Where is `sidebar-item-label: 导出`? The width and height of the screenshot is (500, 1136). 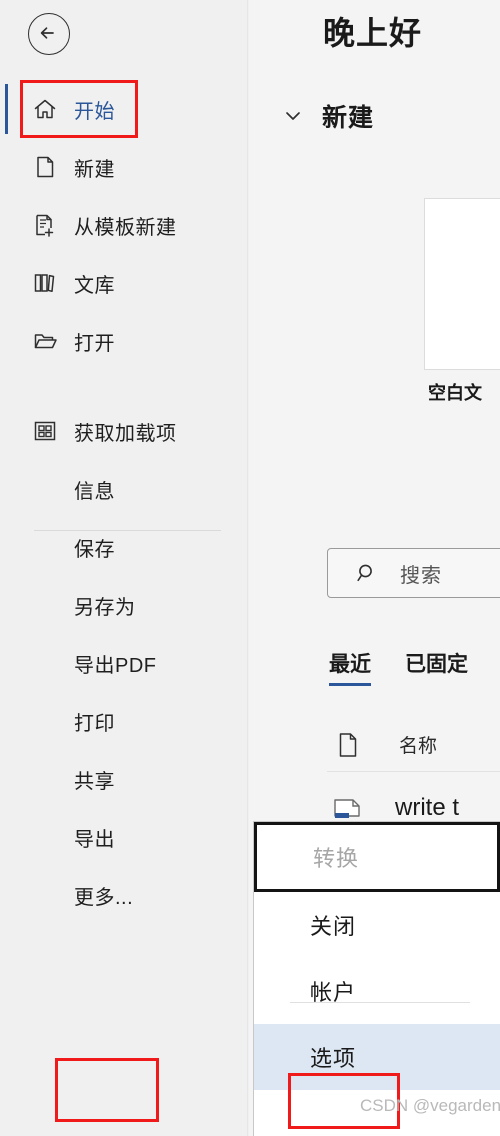
sidebar-item-label: 导出 is located at coordinates (94, 839).